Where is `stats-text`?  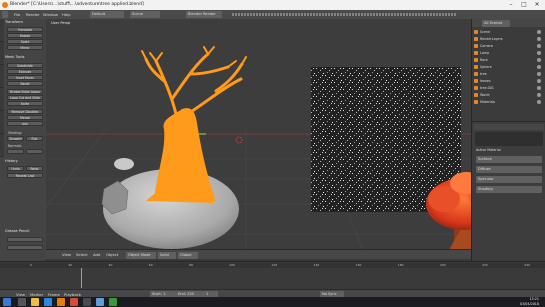 stats-text is located at coordinates (344, 14).